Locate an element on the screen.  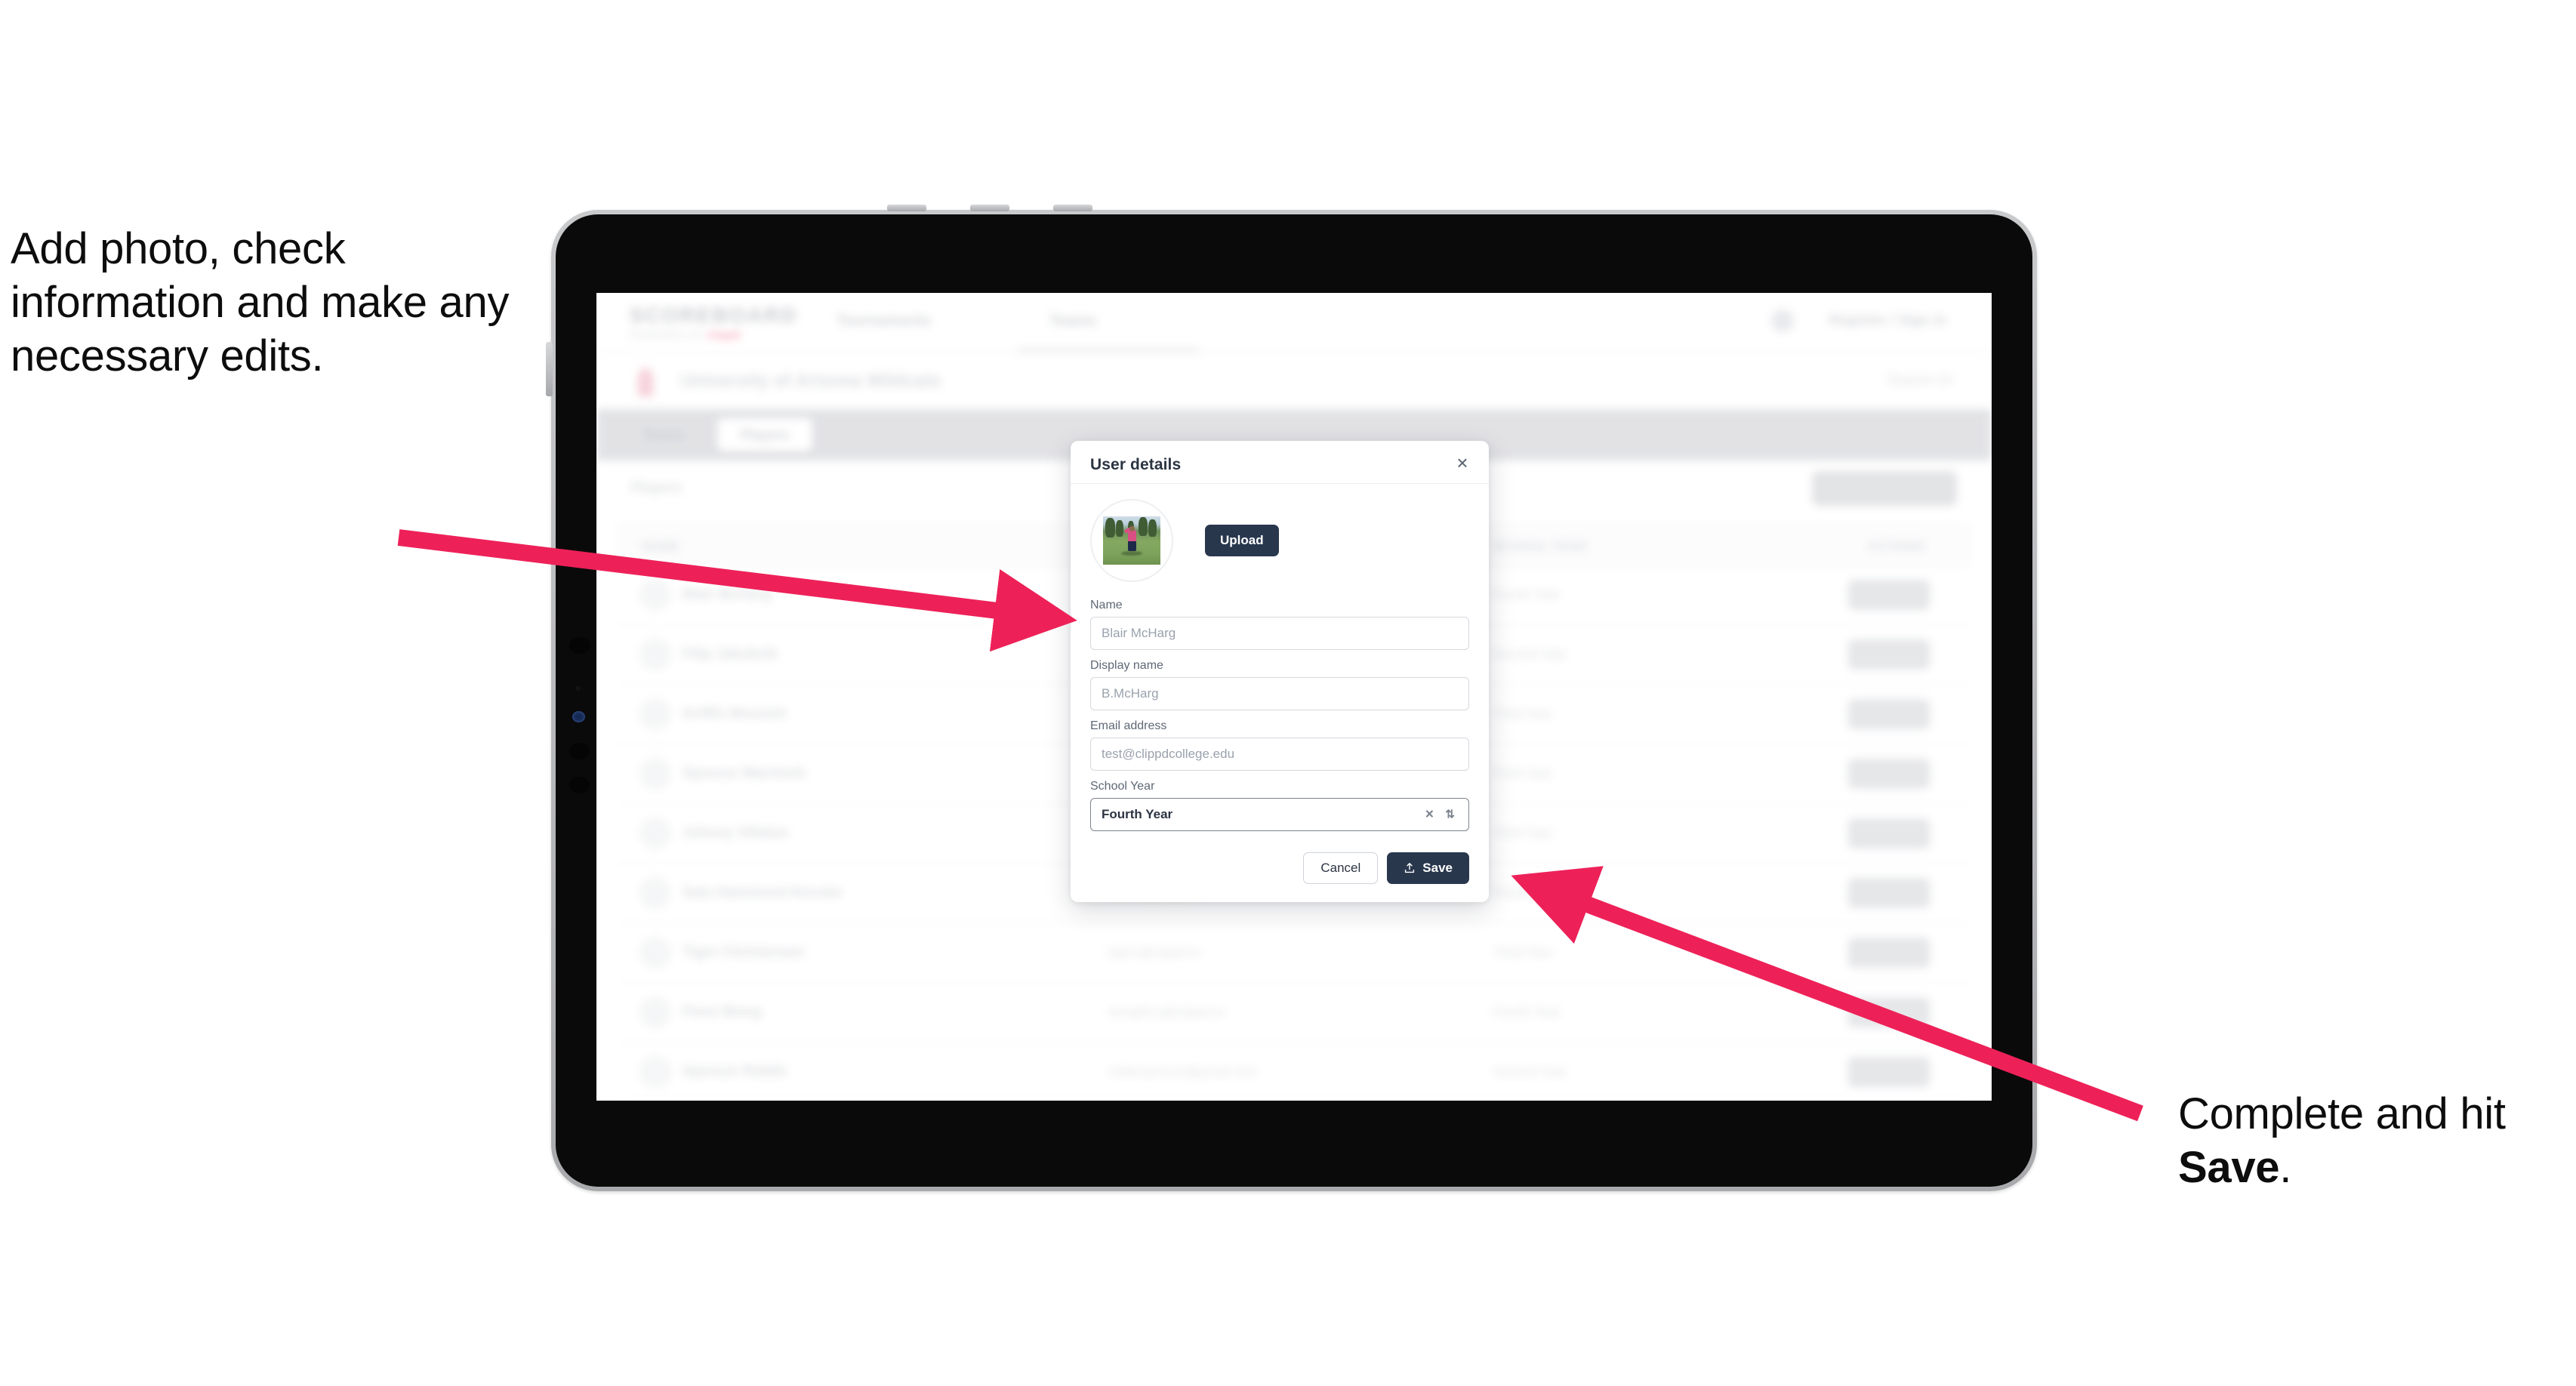
row-name: Tiger Christensen is located at coordinates (744, 952).